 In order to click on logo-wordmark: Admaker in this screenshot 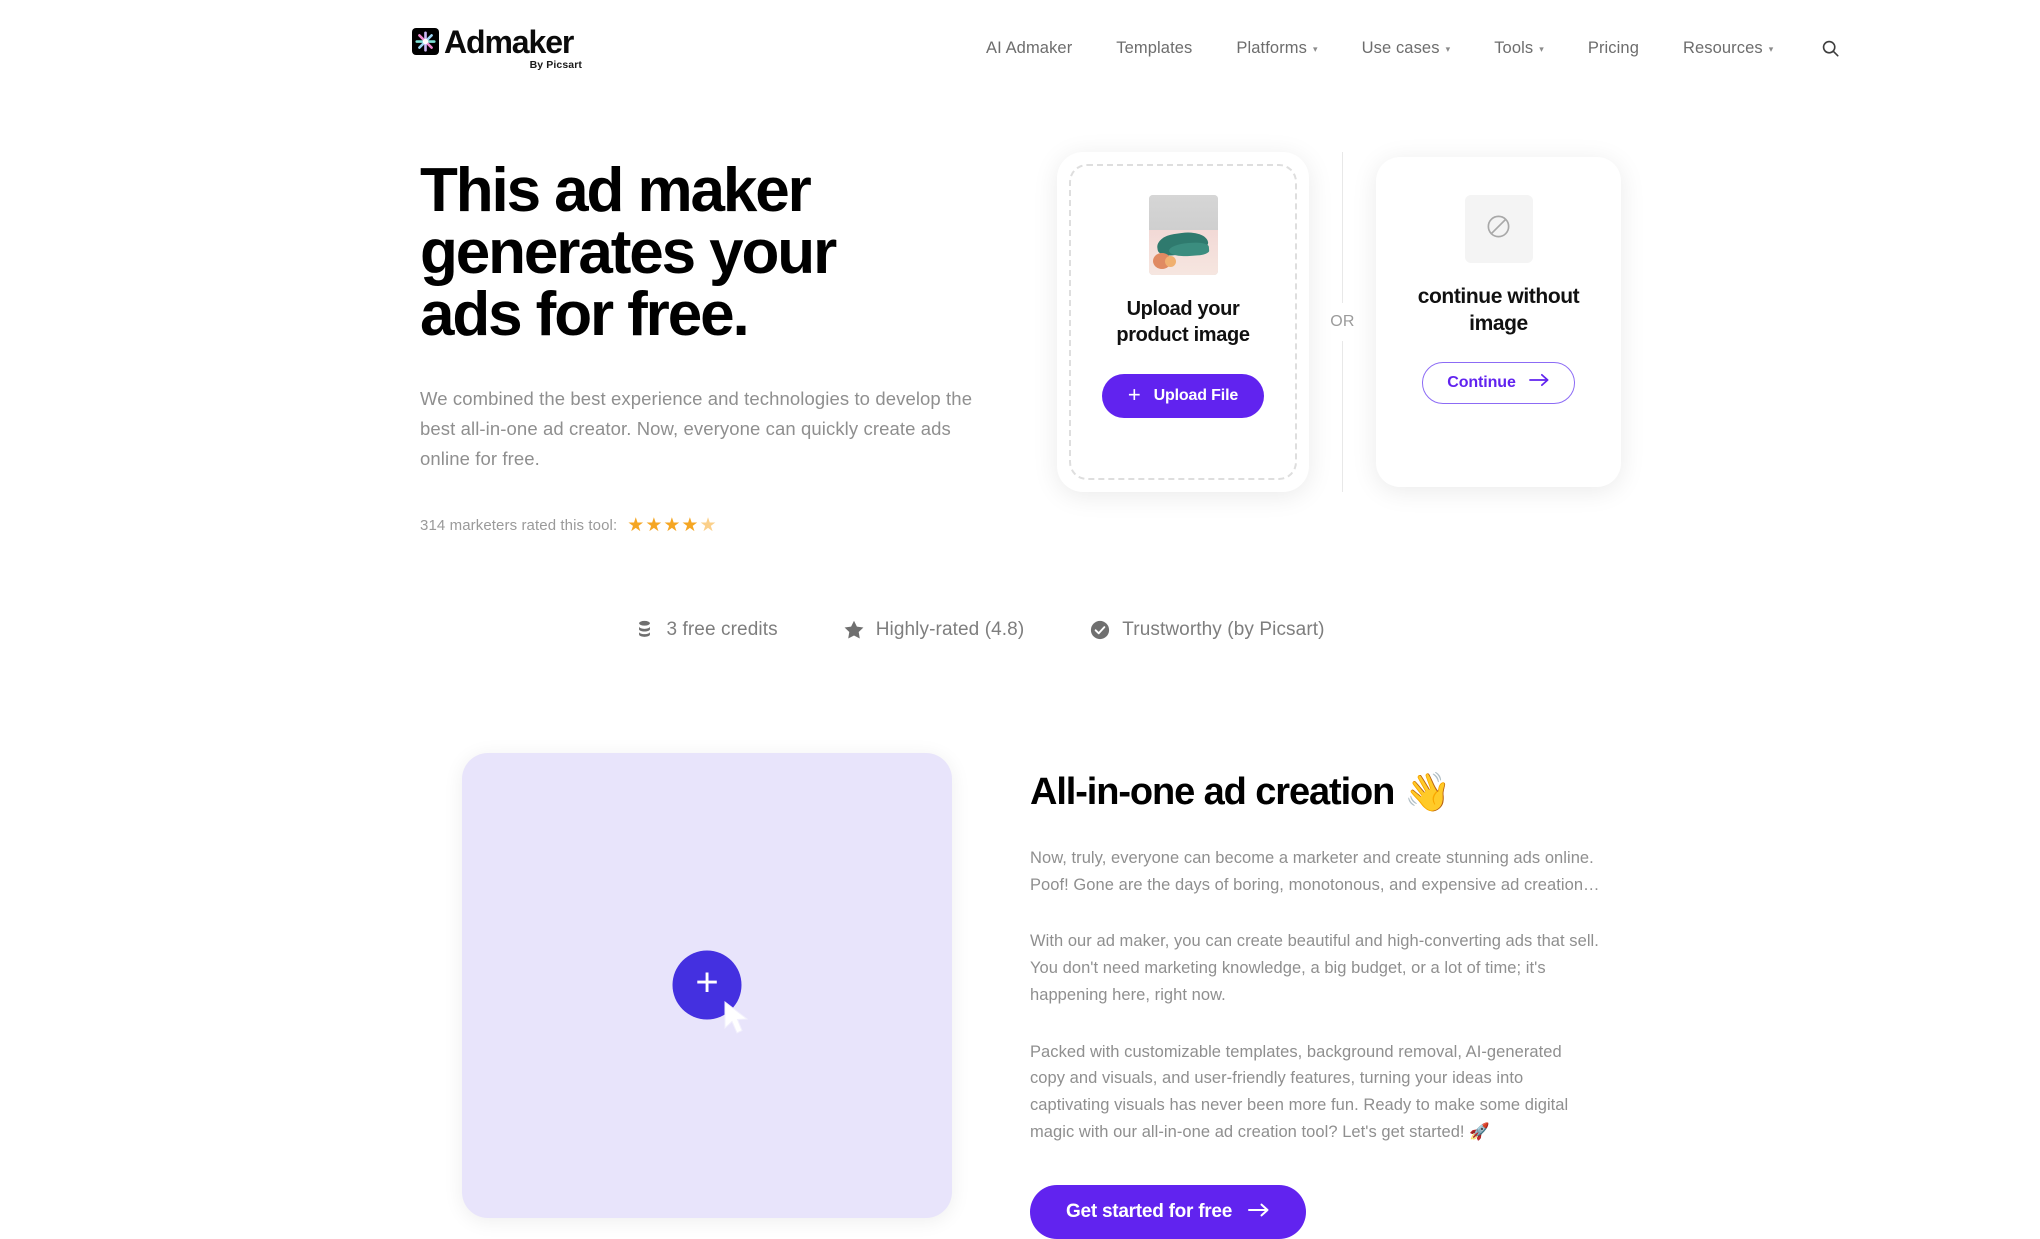, I will do `click(509, 41)`.